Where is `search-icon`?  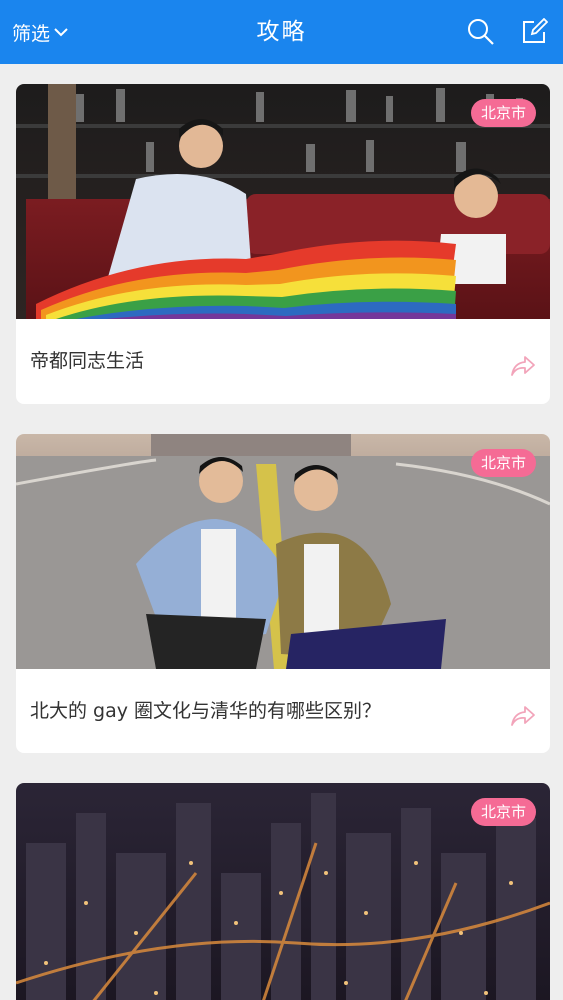
search-icon is located at coordinates (481, 32).